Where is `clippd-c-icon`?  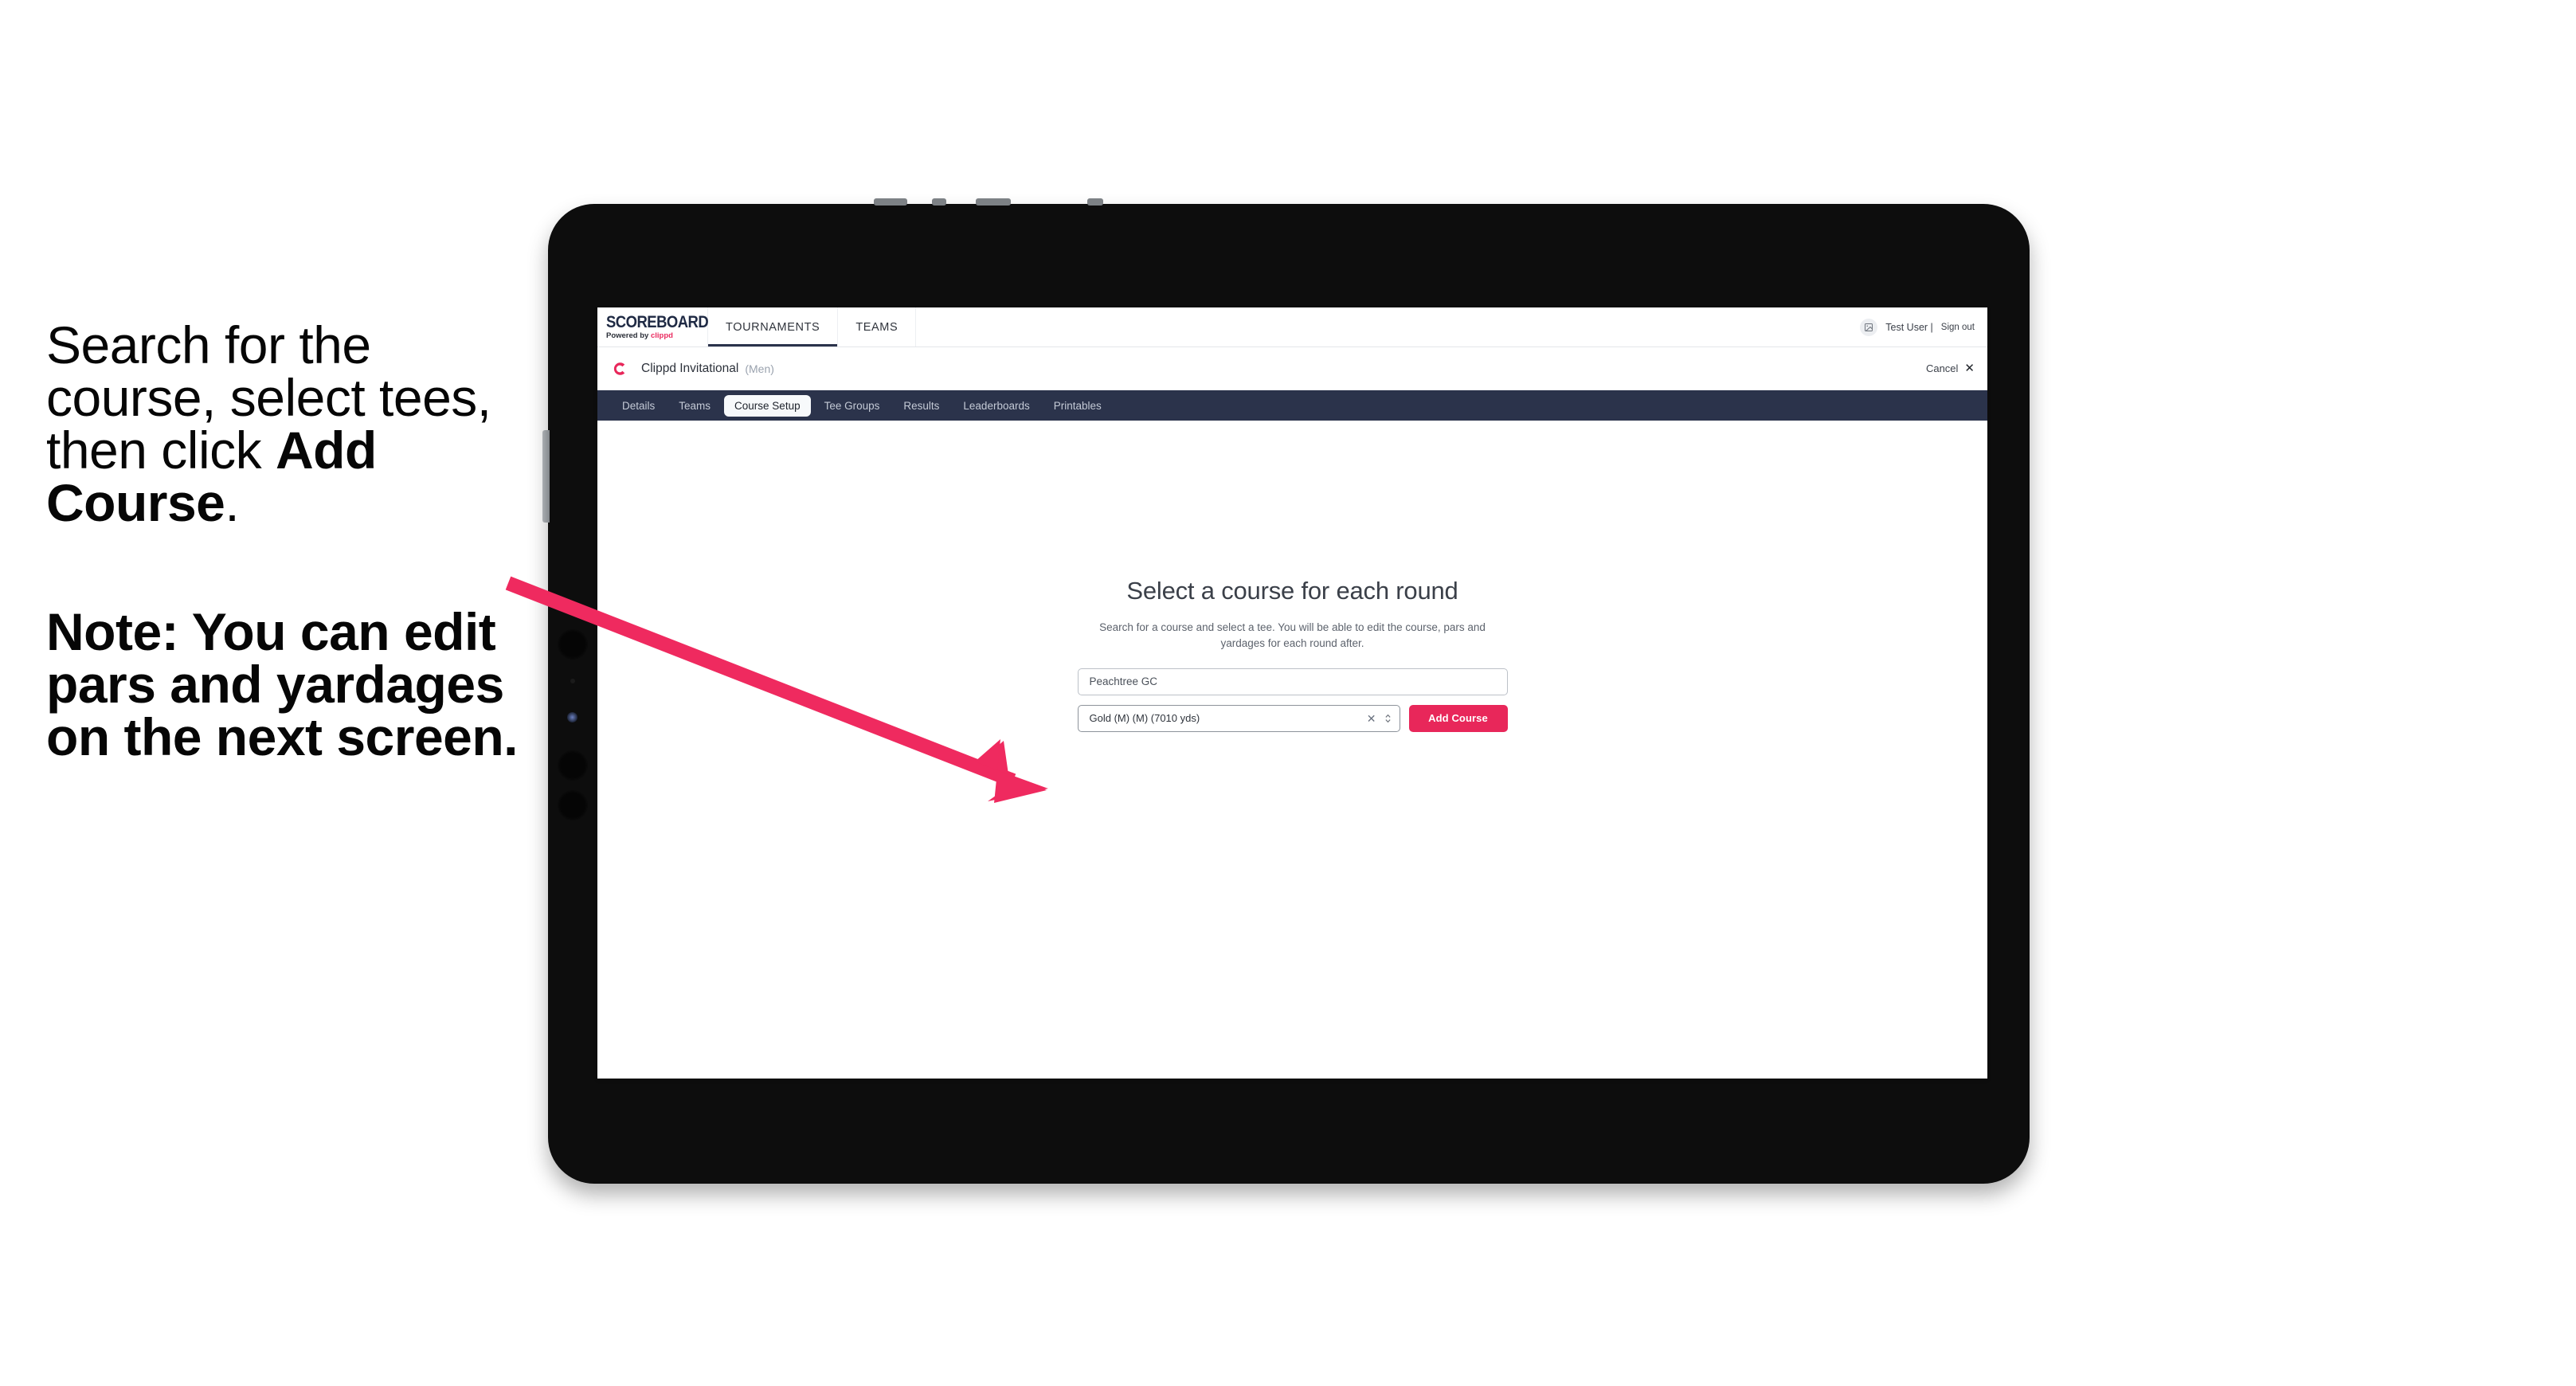
clippd-c-icon is located at coordinates (619, 369).